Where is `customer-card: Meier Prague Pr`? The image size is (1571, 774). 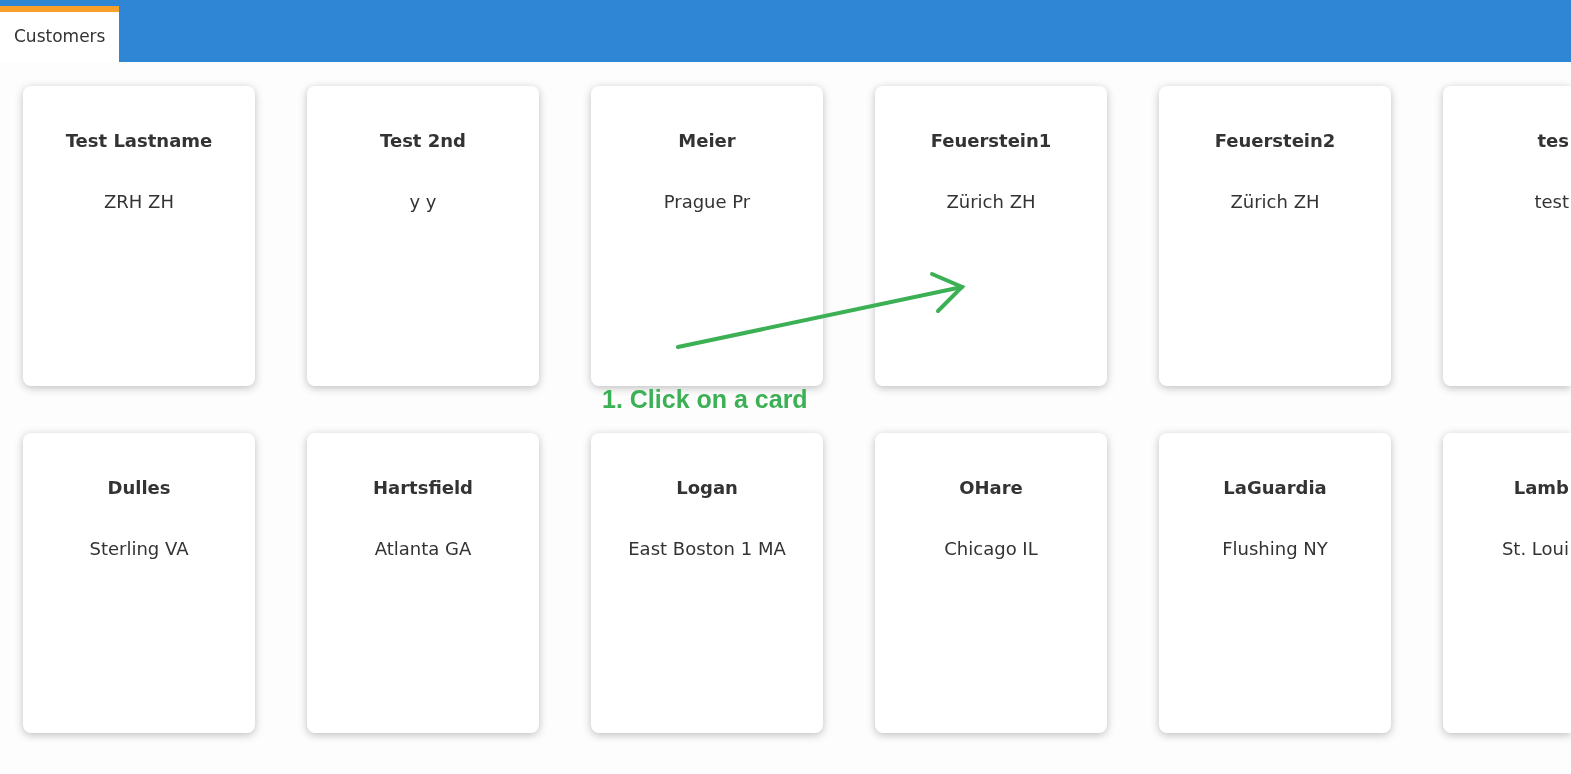
customer-card: Meier Prague Pr is located at coordinates (707, 236).